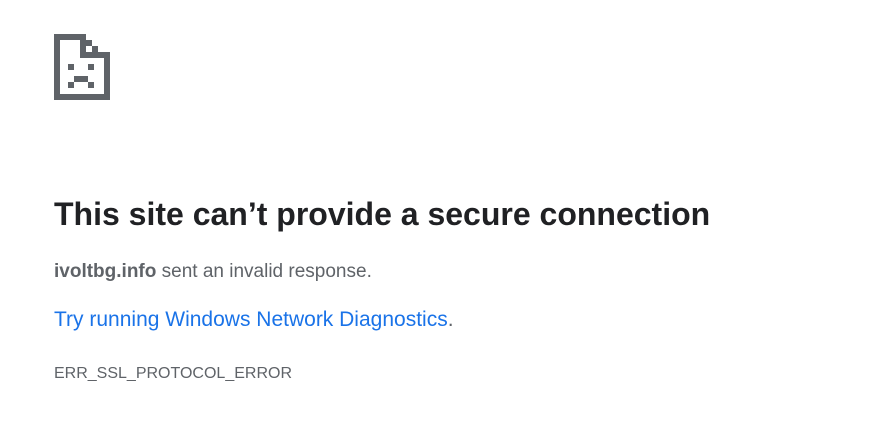 The width and height of the screenshot is (896, 424). Describe the element at coordinates (105, 271) in the screenshot. I see `host-name: ivoltbg.info` at that location.